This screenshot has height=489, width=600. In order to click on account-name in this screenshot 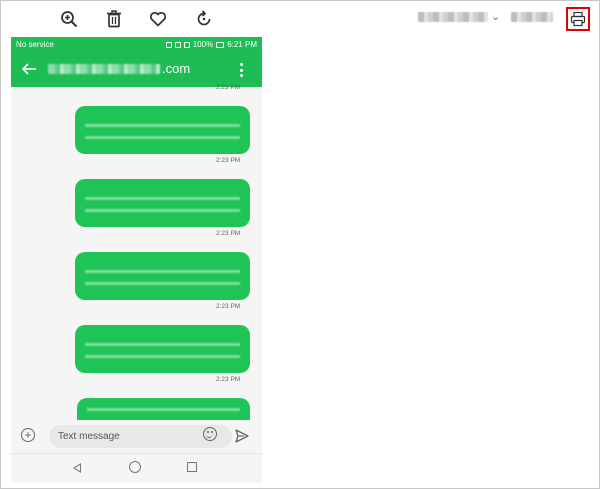, I will do `click(453, 17)`.